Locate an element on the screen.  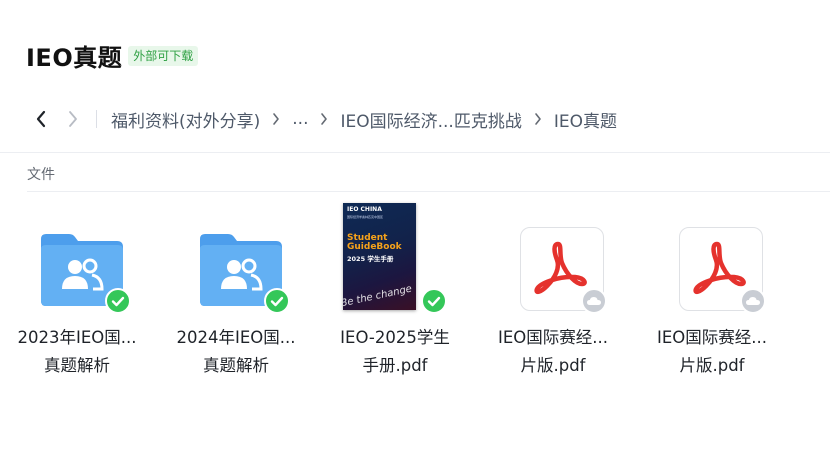
breadcrumb: 福利资料(对外分享) ... IEO国际经济...匹克挑战 IEO真题 is located at coordinates (322, 119).